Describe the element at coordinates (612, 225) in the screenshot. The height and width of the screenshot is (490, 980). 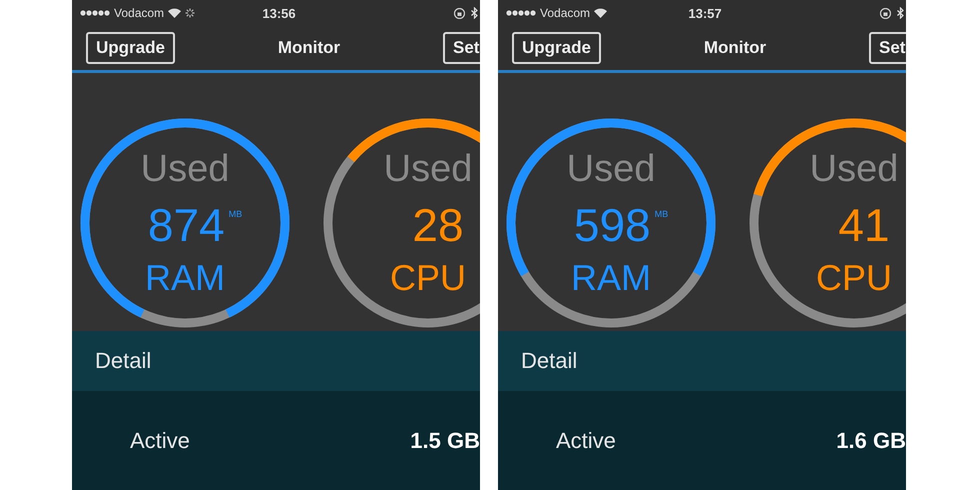
I see `gauge-value: 598` at that location.